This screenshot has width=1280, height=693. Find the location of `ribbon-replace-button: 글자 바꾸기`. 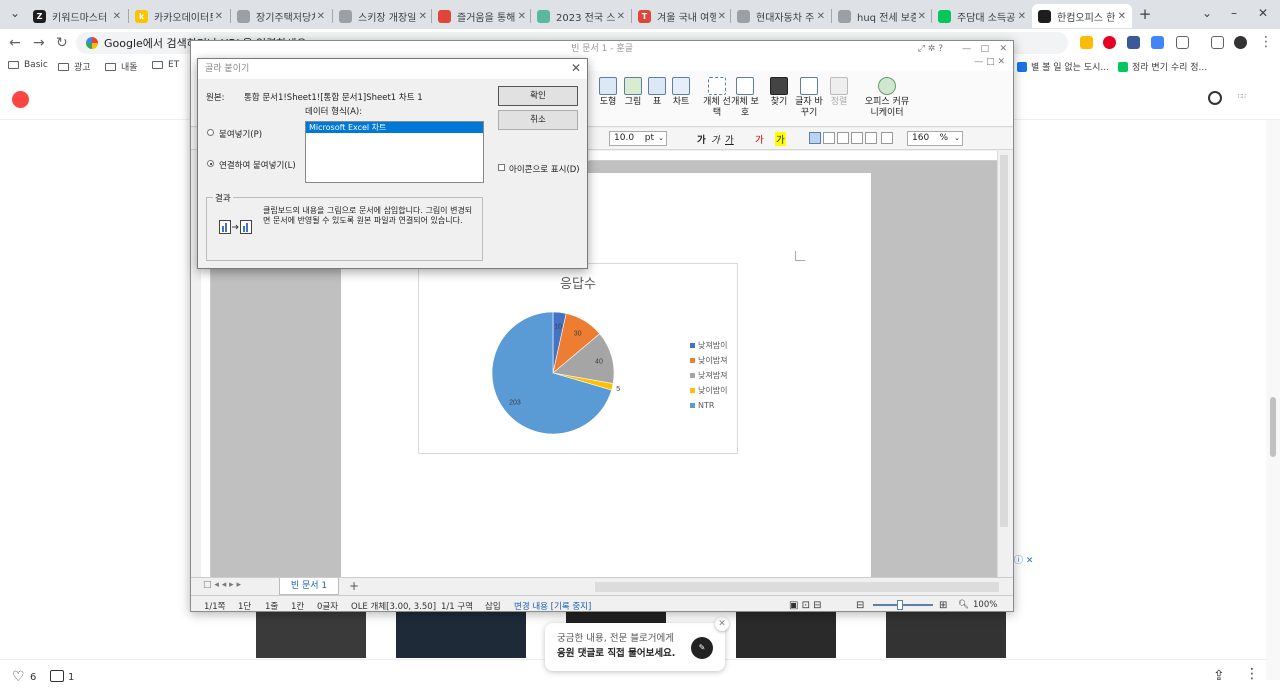

ribbon-replace-button: 글자 바꾸기 is located at coordinates (809, 98).